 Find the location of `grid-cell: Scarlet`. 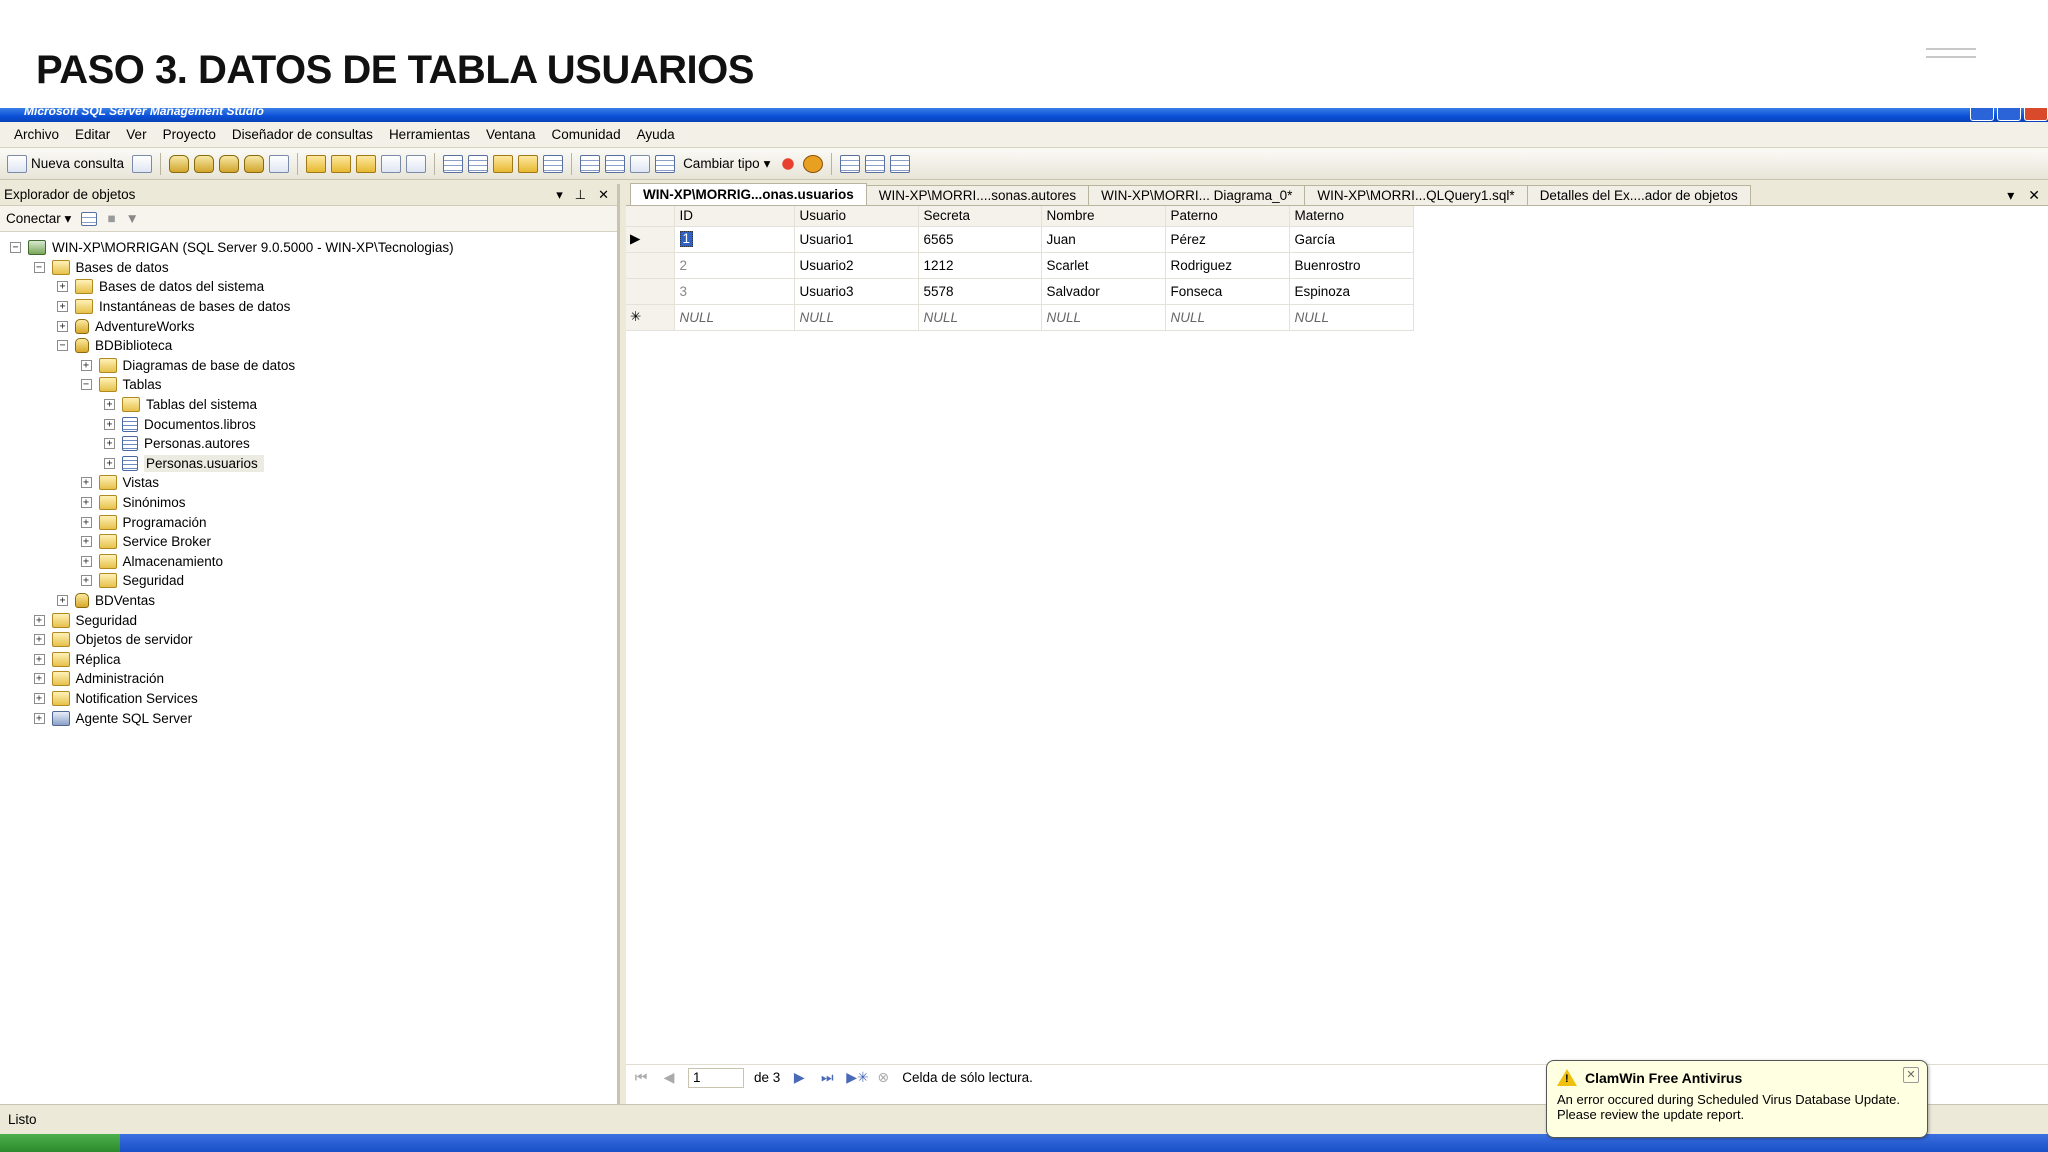

grid-cell: Scarlet is located at coordinates (1103, 265).